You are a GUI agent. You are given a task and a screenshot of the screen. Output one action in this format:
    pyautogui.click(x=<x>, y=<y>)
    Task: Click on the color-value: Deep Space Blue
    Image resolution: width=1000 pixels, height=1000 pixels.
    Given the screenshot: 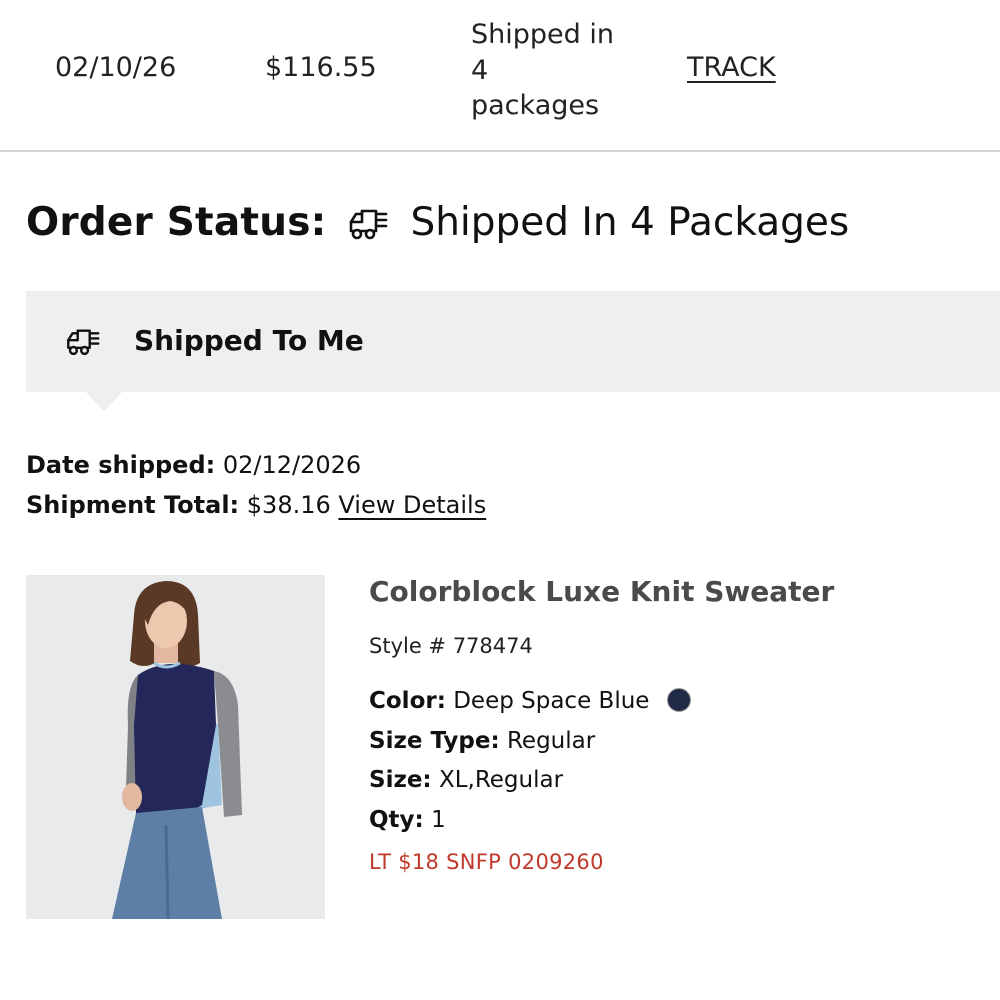 What is the action you would take?
    pyautogui.click(x=551, y=701)
    